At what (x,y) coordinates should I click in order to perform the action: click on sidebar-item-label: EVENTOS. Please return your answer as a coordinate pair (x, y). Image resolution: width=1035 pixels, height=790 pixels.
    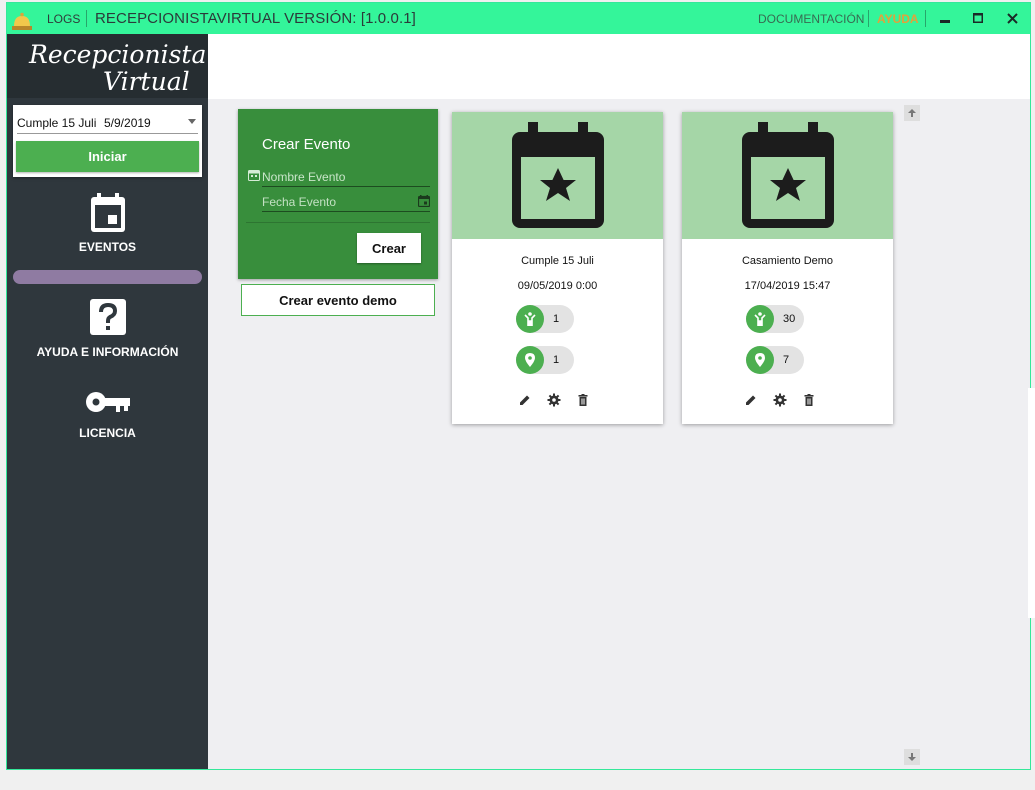
    Looking at the image, I should click on (107, 247).